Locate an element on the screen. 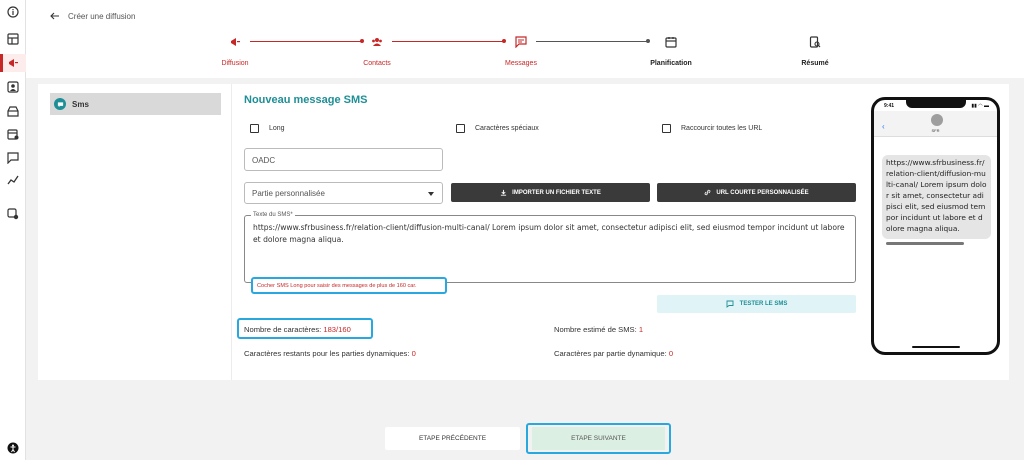 This screenshot has width=1024, height=460. sms-estimate-label: Nombre estimé de SMS: is located at coordinates (596, 329).